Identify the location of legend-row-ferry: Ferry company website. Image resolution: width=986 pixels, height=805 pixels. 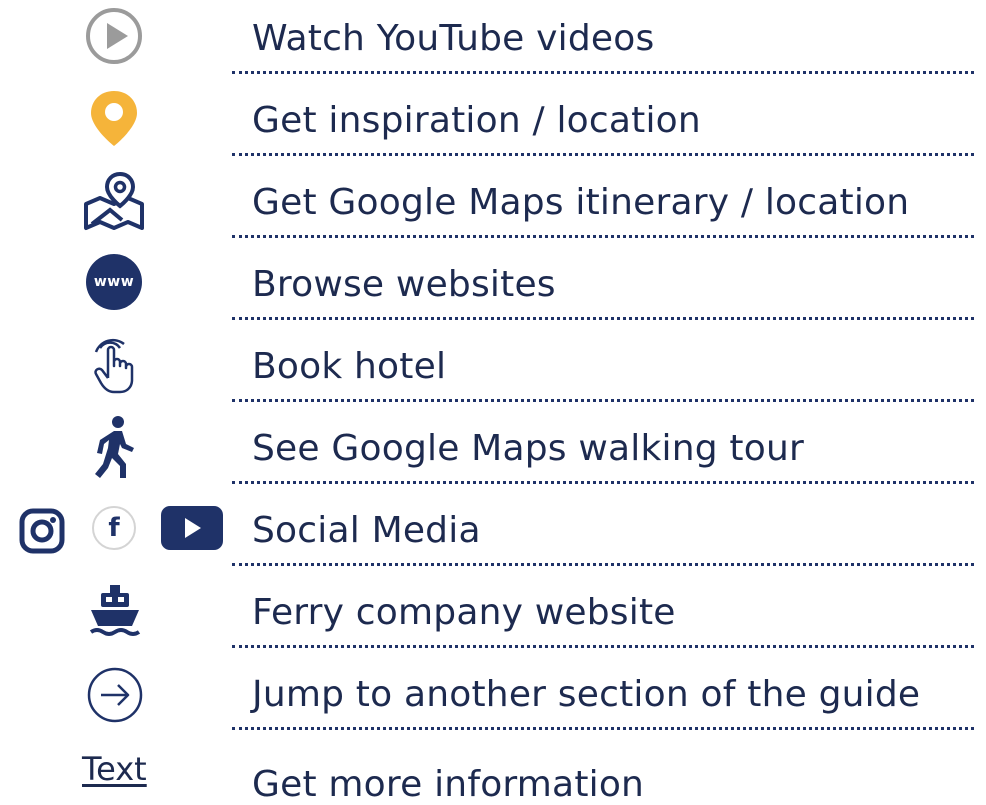
(493, 615).